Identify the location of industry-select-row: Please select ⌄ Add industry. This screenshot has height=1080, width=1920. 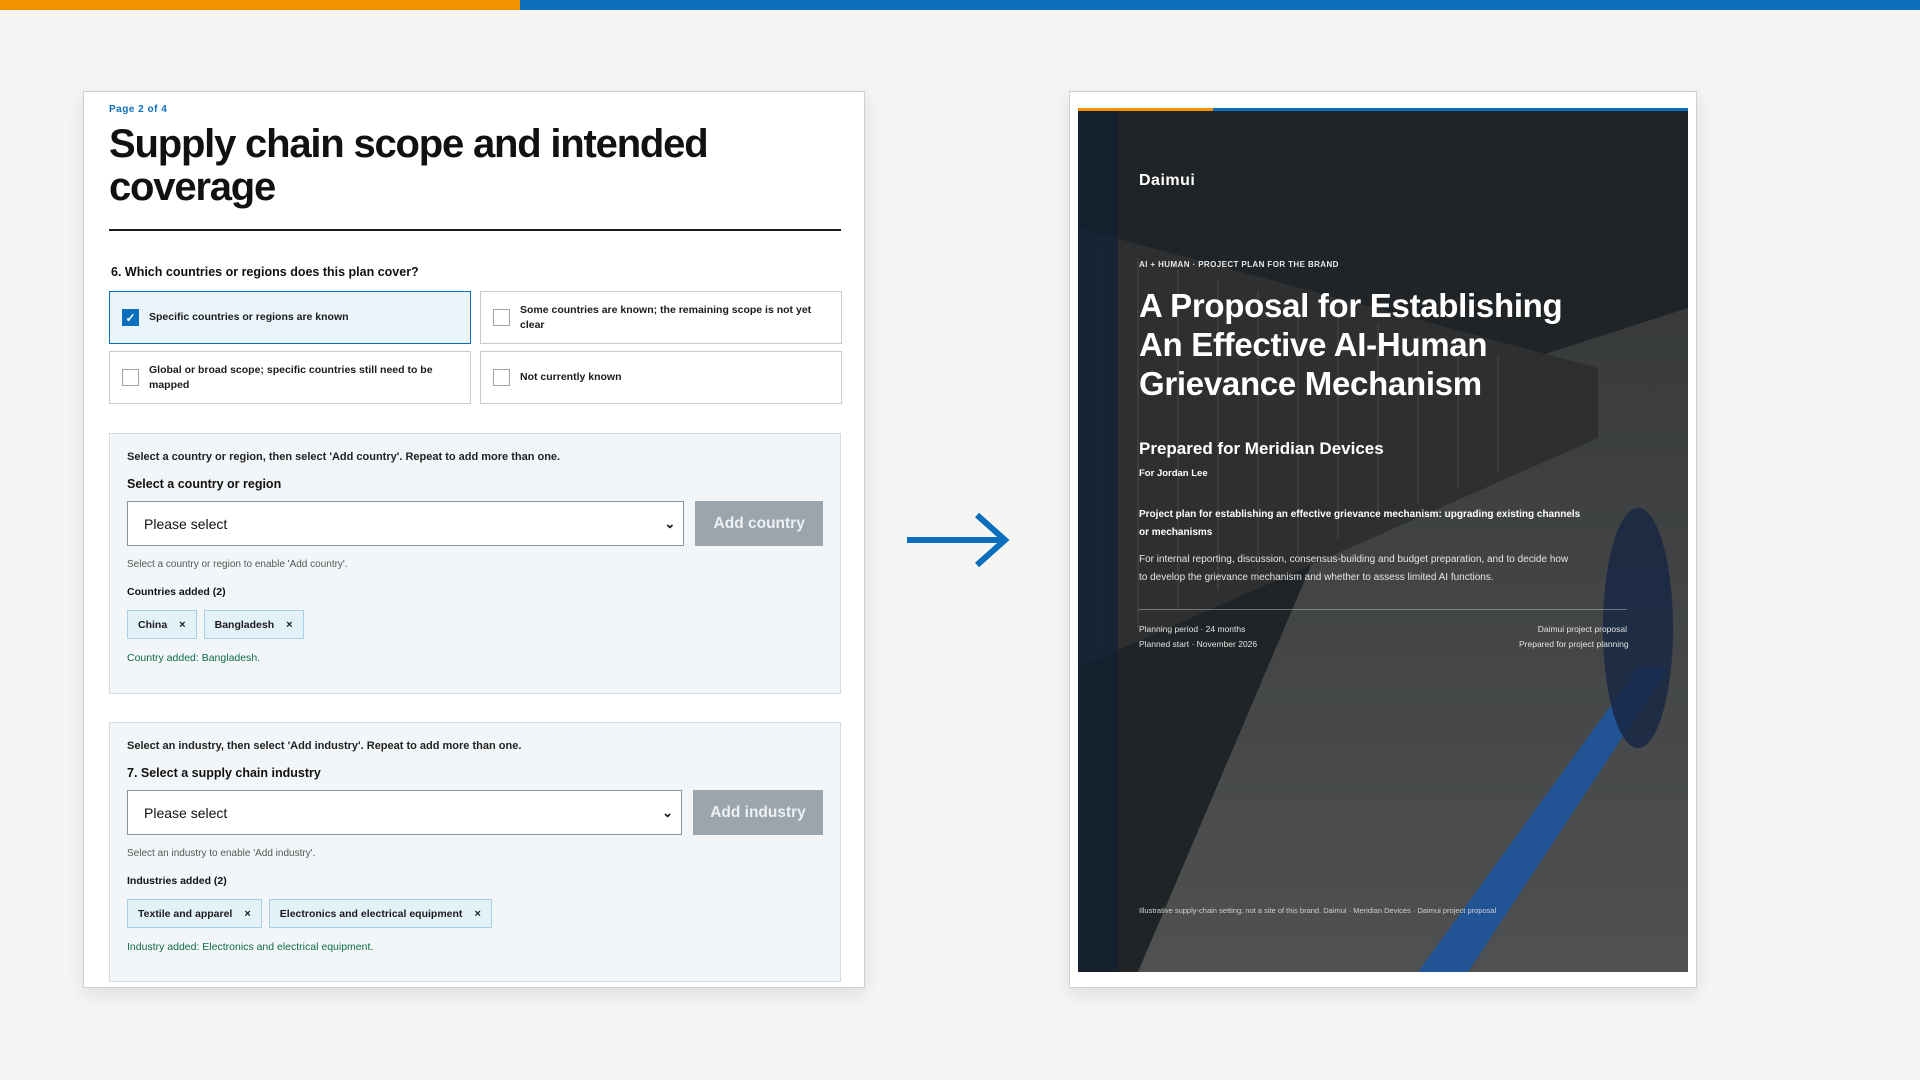
(475, 812).